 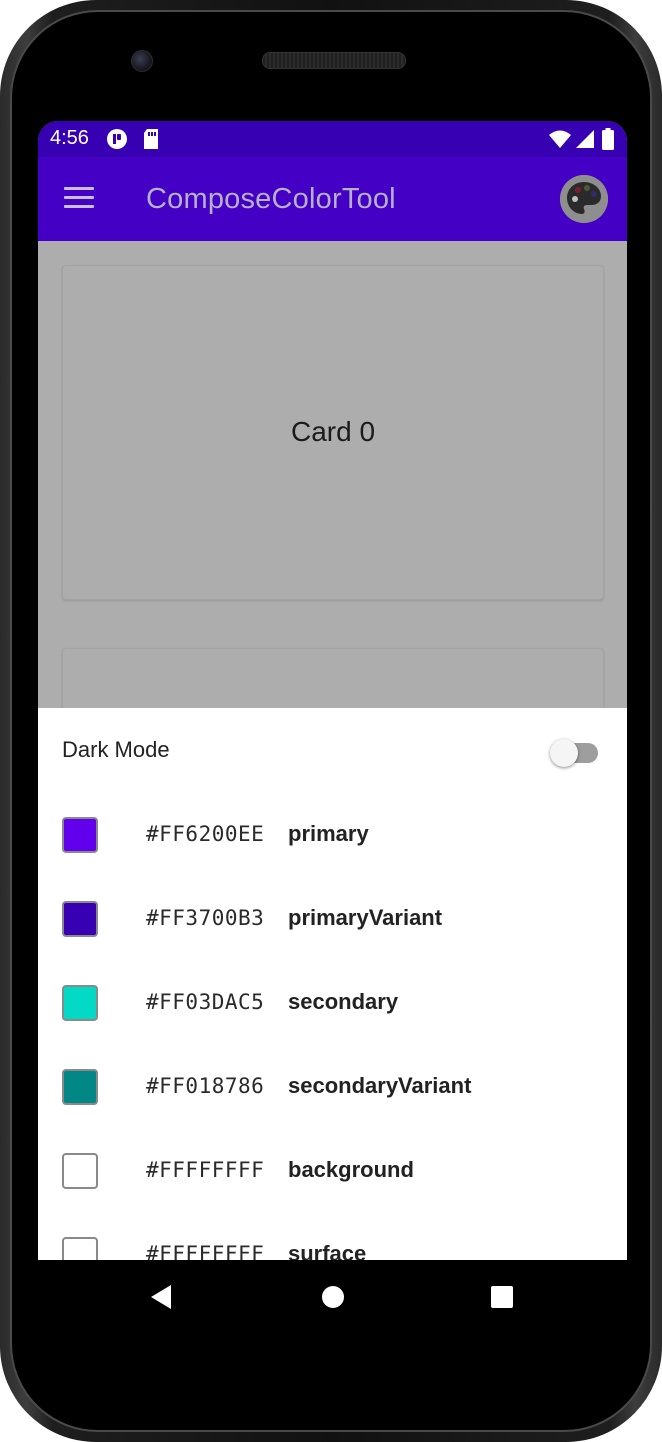 What do you see at coordinates (560, 141) in the screenshot?
I see `wifi-icon` at bounding box center [560, 141].